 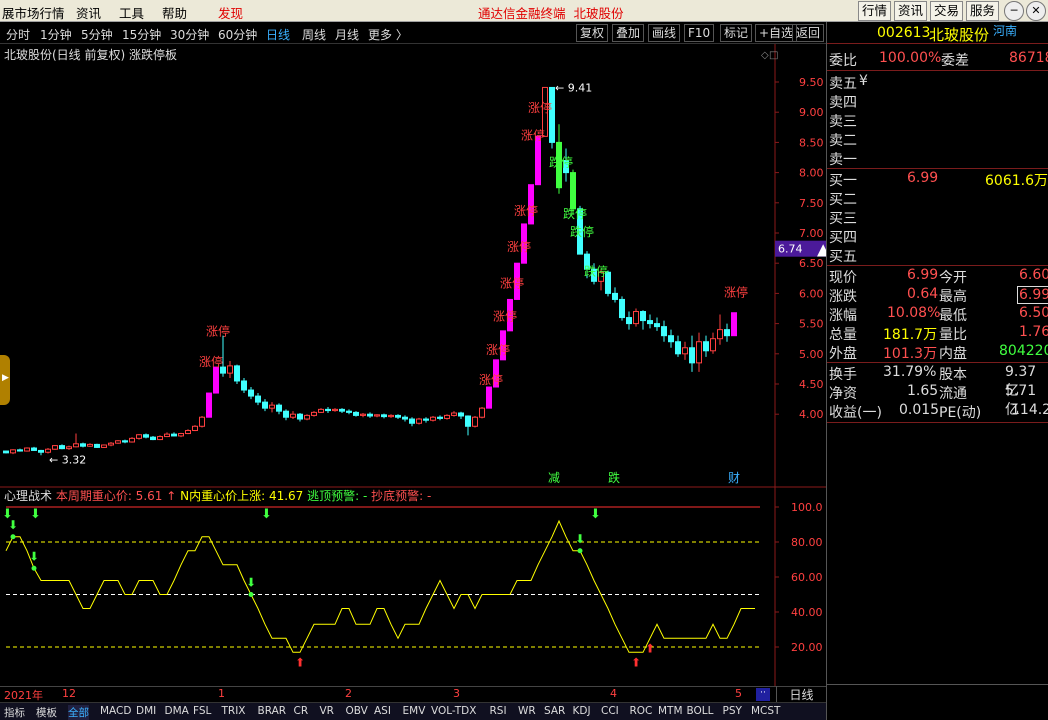 What do you see at coordinates (807, 577) in the screenshot?
I see `indicator-tick-label: 60.00` at bounding box center [807, 577].